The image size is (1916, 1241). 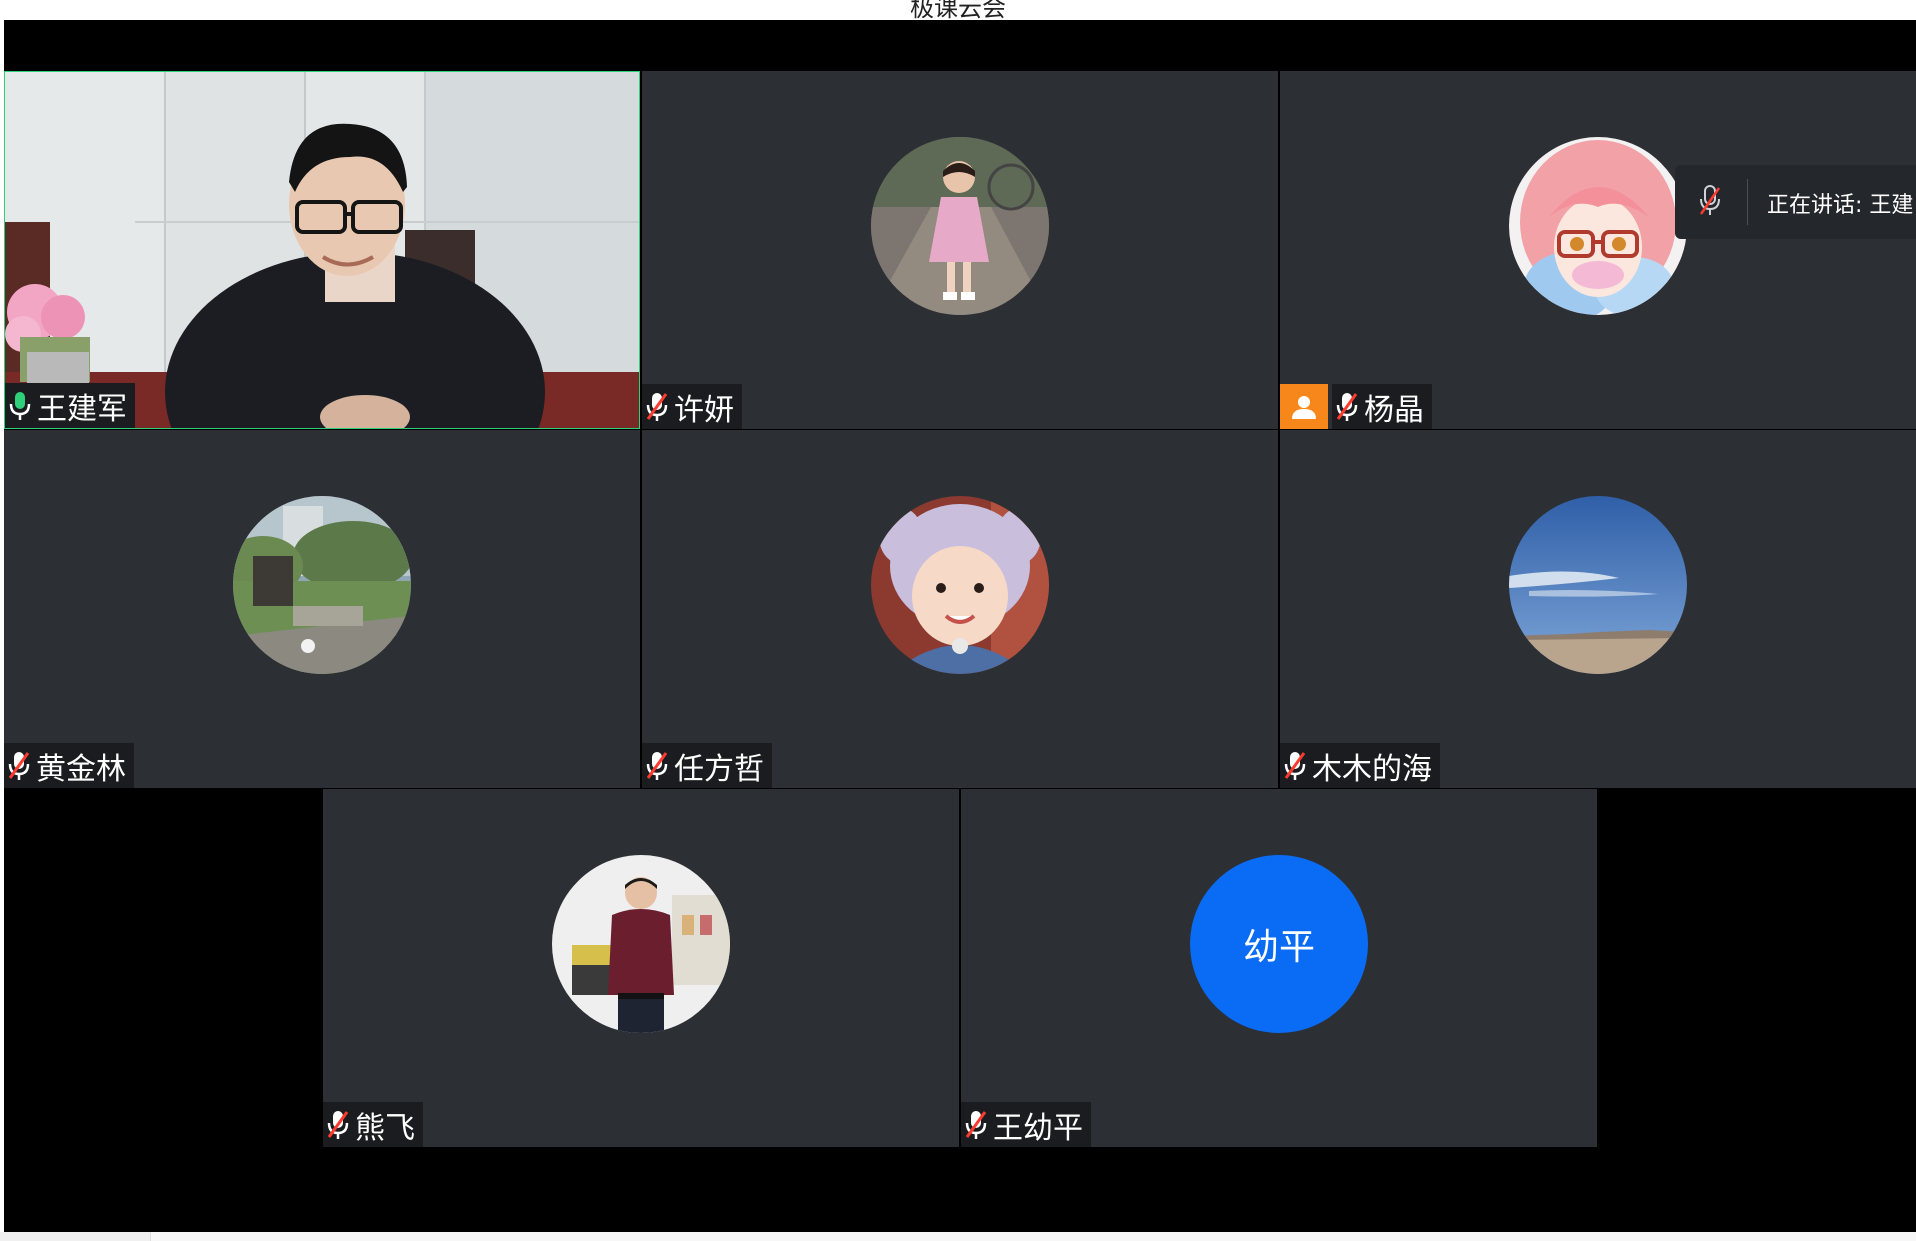 What do you see at coordinates (1038, 1128) in the screenshot?
I see `participant-name: 王幼平` at bounding box center [1038, 1128].